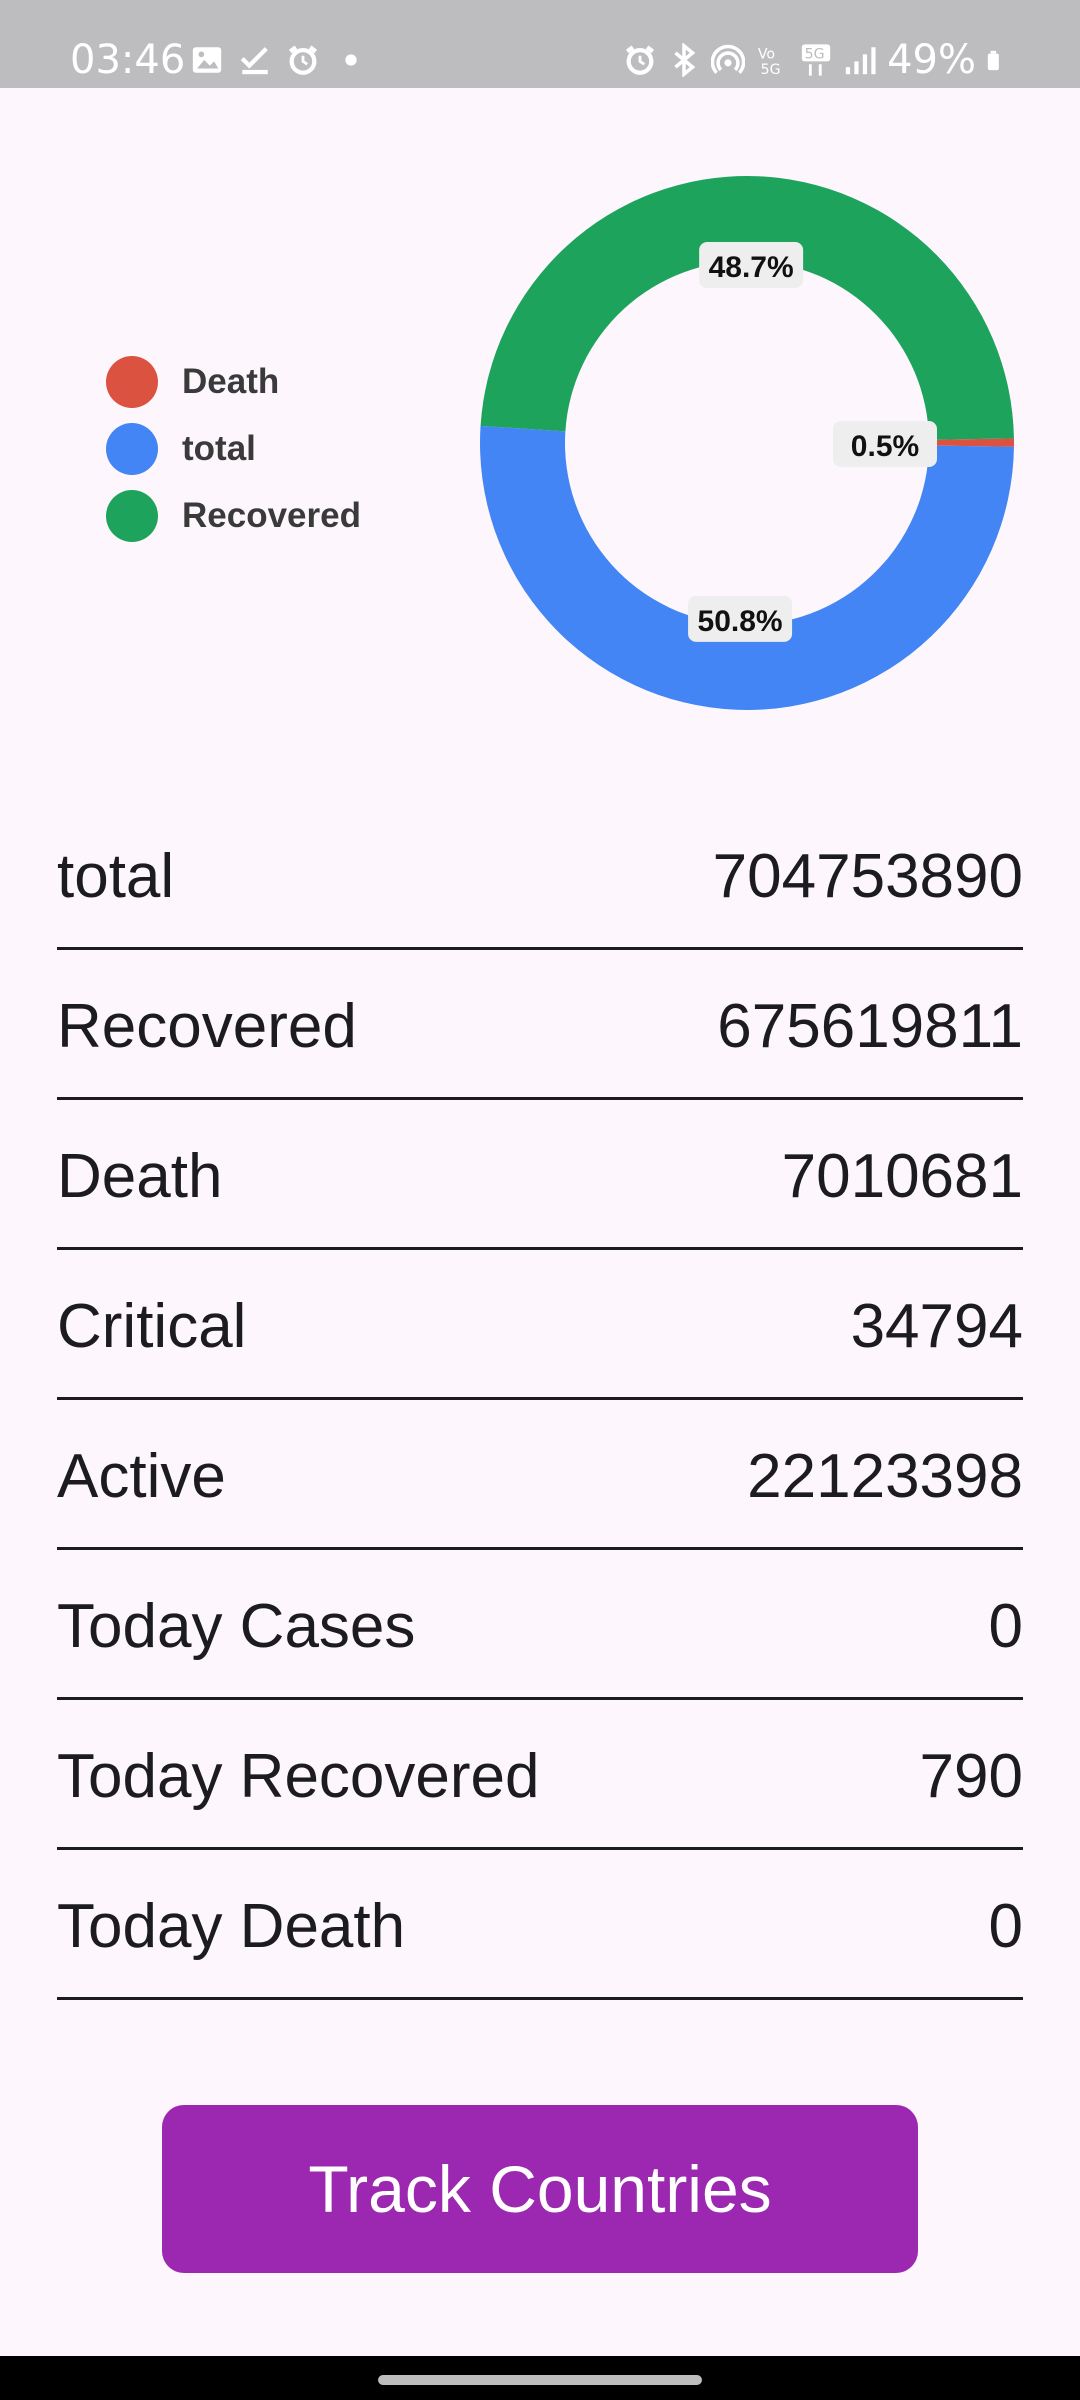  Describe the element at coordinates (740, 621) in the screenshot. I see `donut-percent-label: 50.8%` at that location.